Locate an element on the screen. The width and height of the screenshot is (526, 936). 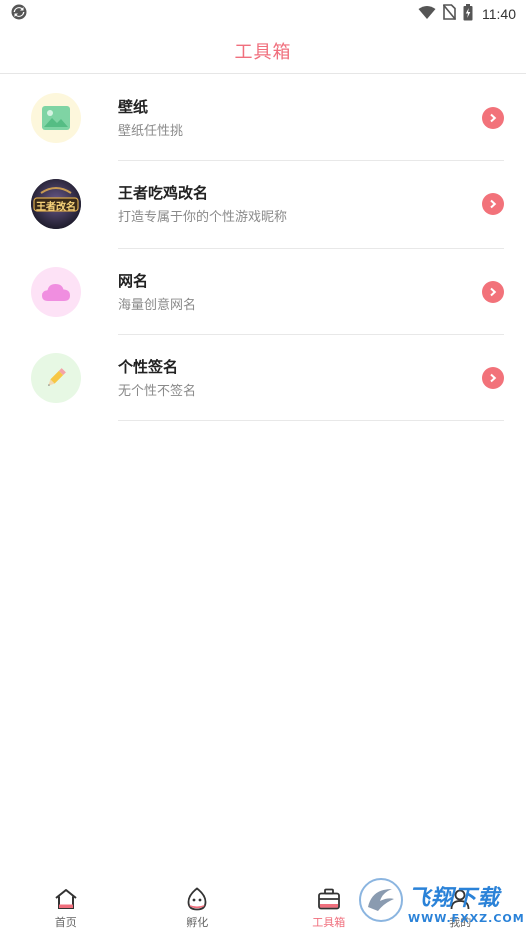
sync-status-icon is located at coordinates (19, 14).